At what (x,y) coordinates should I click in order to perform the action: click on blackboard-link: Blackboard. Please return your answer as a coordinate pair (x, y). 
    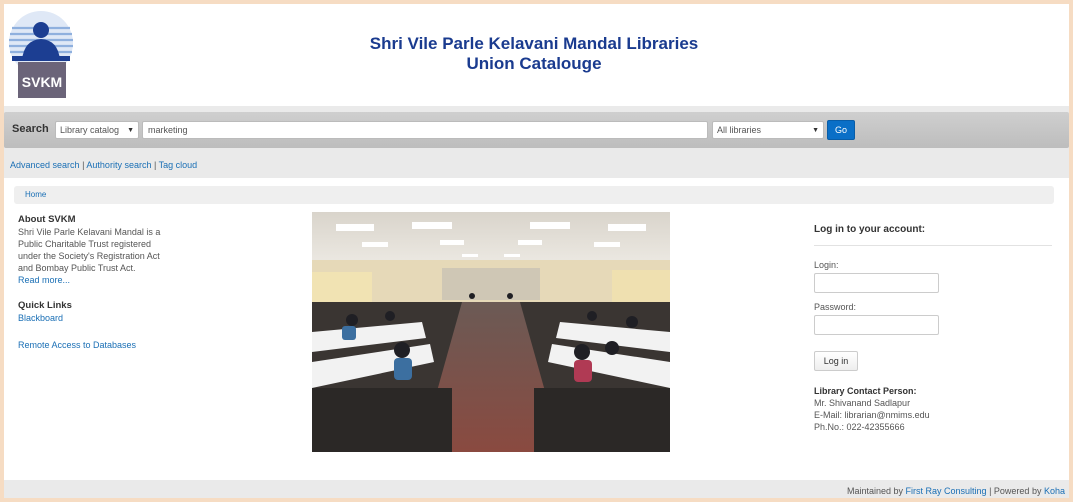
    Looking at the image, I should click on (97, 318).